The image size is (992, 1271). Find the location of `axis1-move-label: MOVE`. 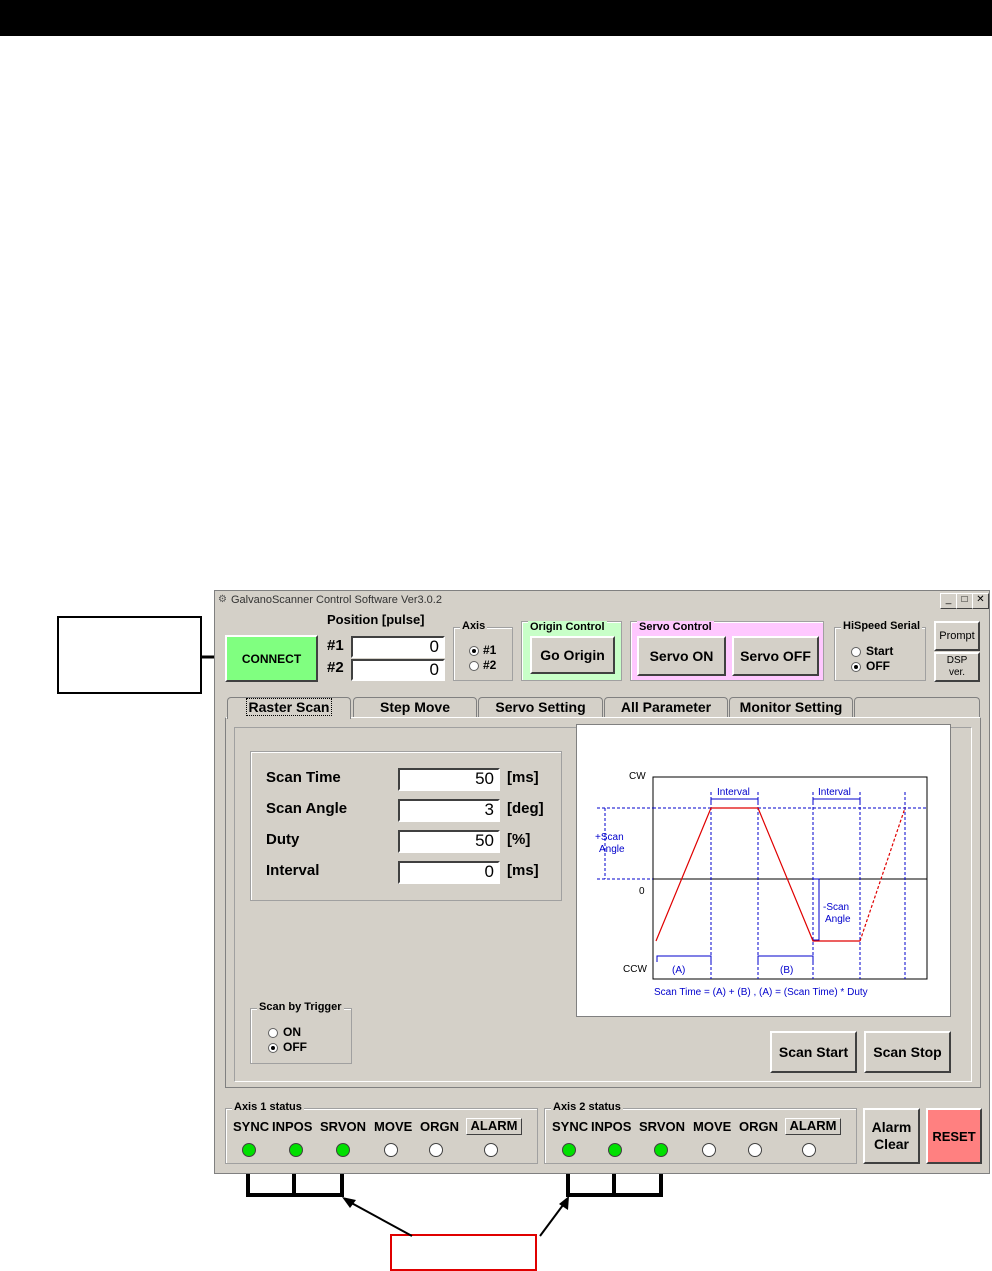

axis1-move-label: MOVE is located at coordinates (393, 1126).